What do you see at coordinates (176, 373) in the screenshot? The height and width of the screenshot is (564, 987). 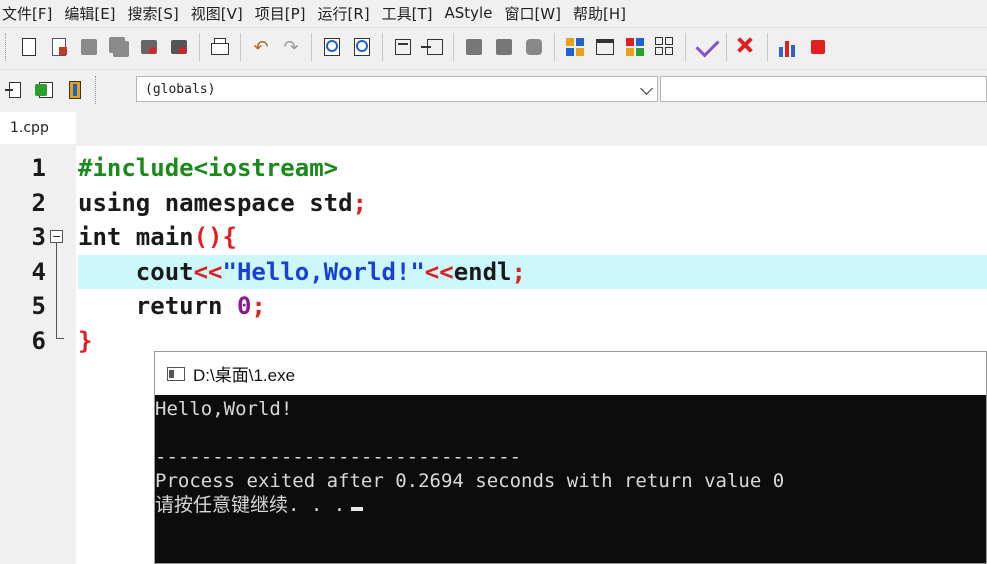 I see `console-app-icon` at bounding box center [176, 373].